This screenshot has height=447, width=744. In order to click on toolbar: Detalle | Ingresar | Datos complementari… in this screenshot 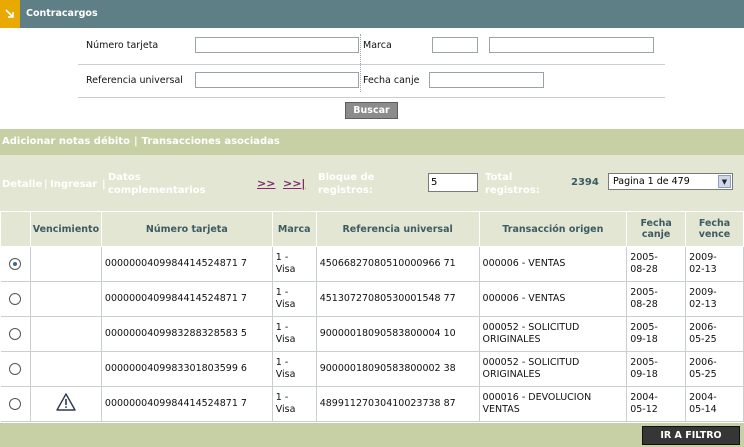, I will do `click(372, 183)`.